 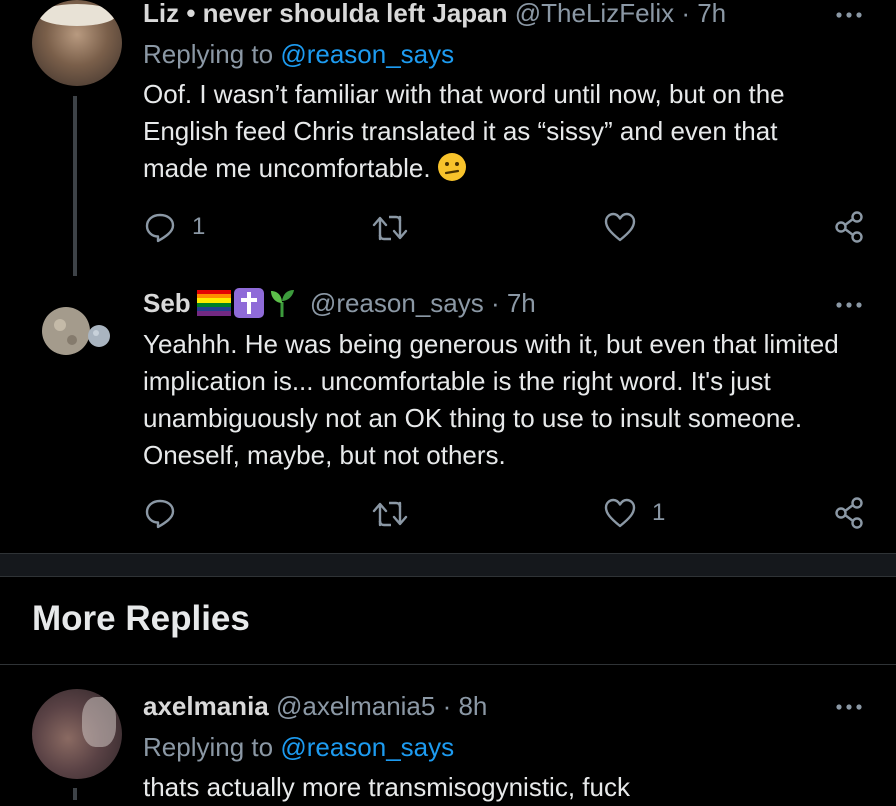 I want to click on reply-button: 1, so click(x=174, y=227).